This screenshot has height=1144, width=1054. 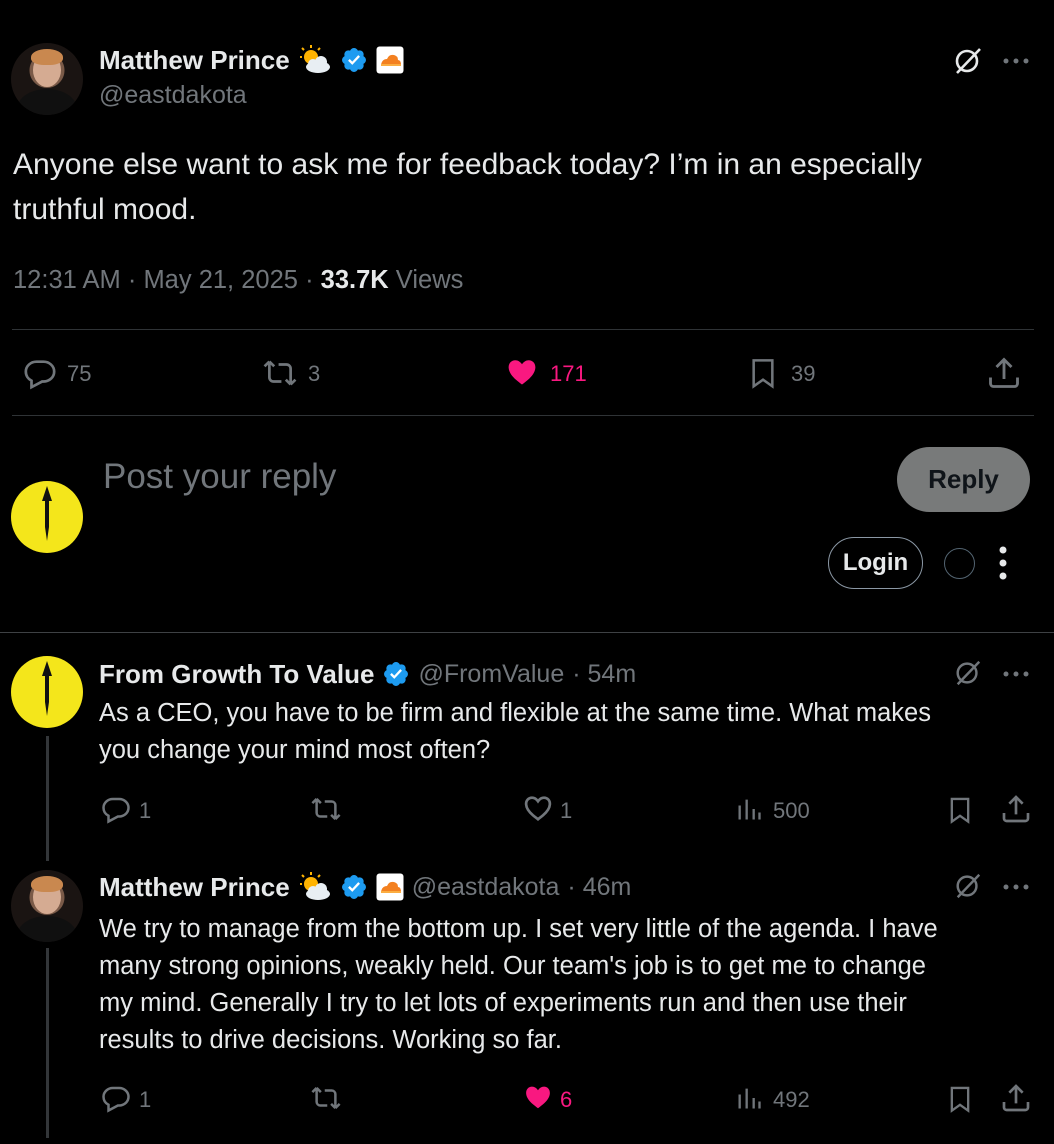 I want to click on tweet-date: May 21, 2025, so click(x=220, y=280).